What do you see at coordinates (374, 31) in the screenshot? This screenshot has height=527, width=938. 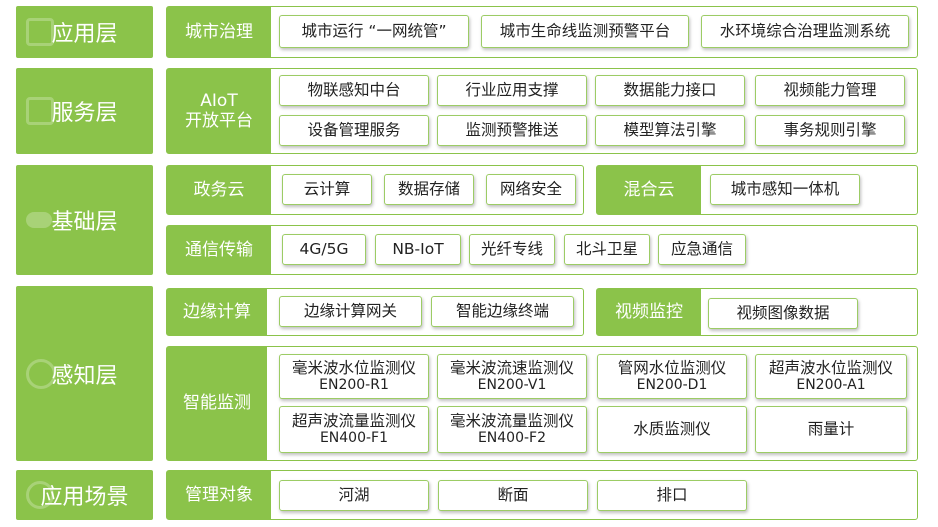 I see `app-box-unified-ops: 城市运行 “一网统管”` at bounding box center [374, 31].